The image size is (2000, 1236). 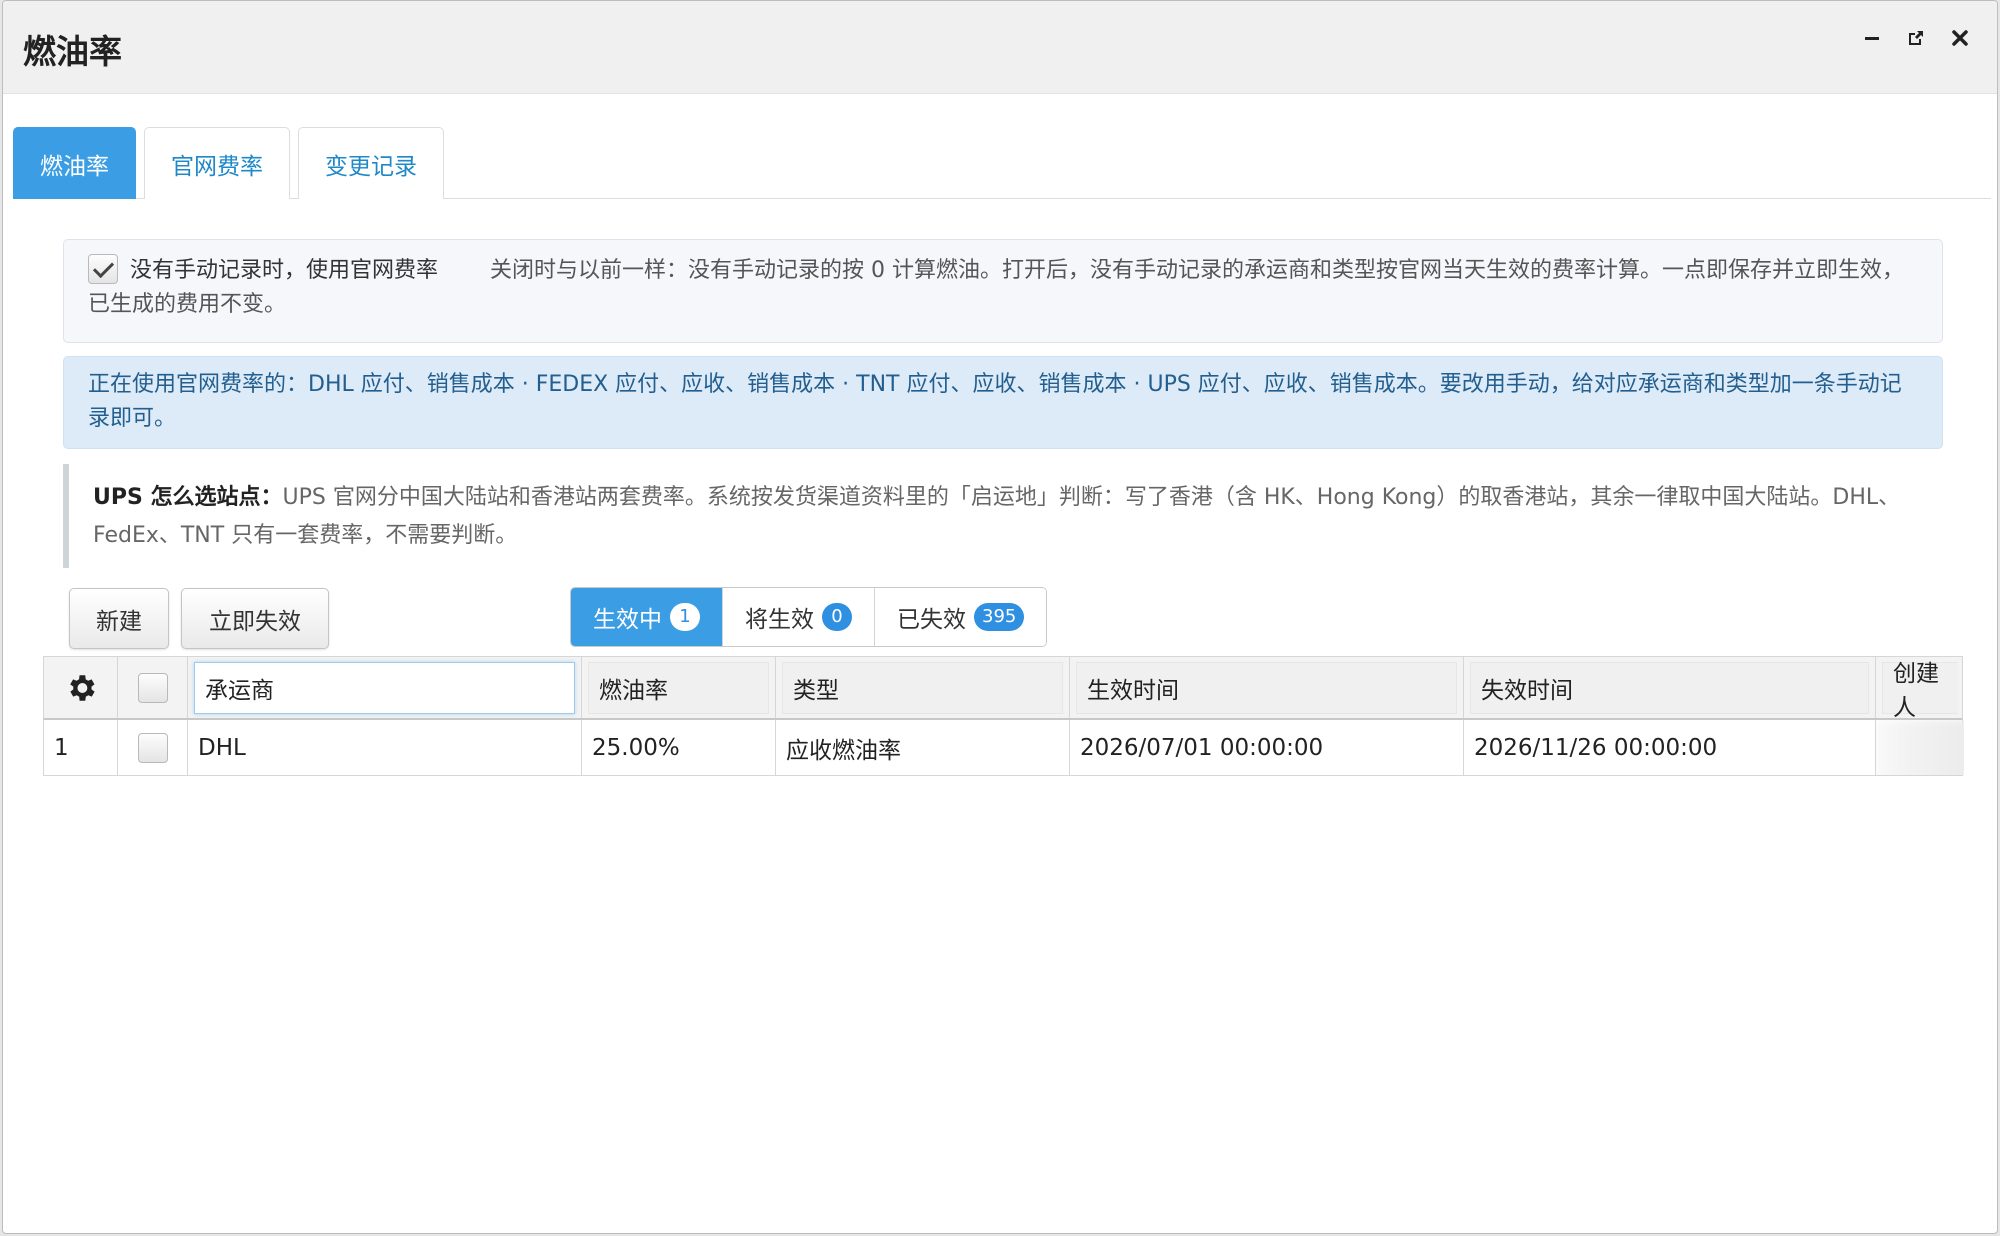 I want to click on use-official-rate-checkbox, so click(x=103, y=269).